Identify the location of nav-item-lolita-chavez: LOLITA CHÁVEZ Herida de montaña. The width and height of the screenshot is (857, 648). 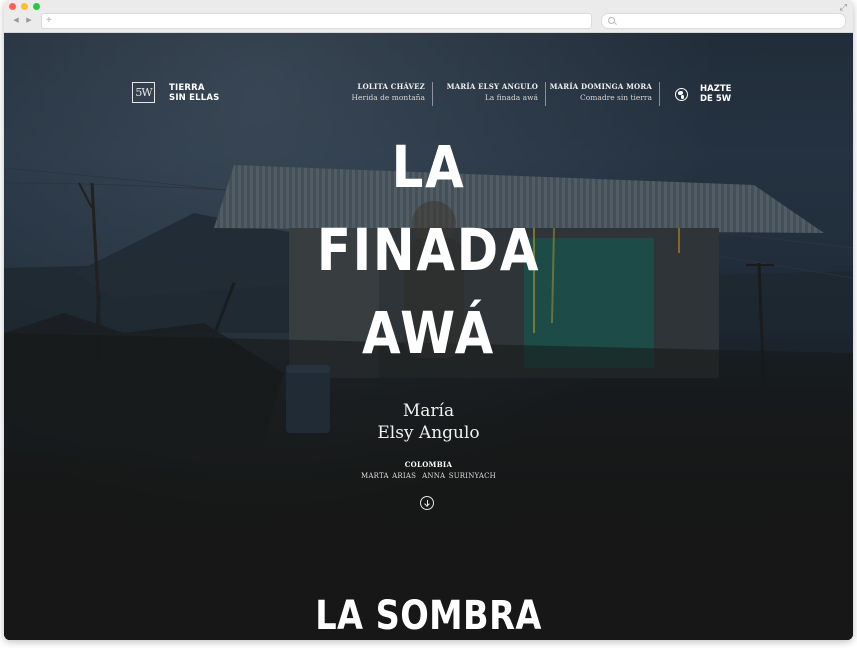
(392, 94).